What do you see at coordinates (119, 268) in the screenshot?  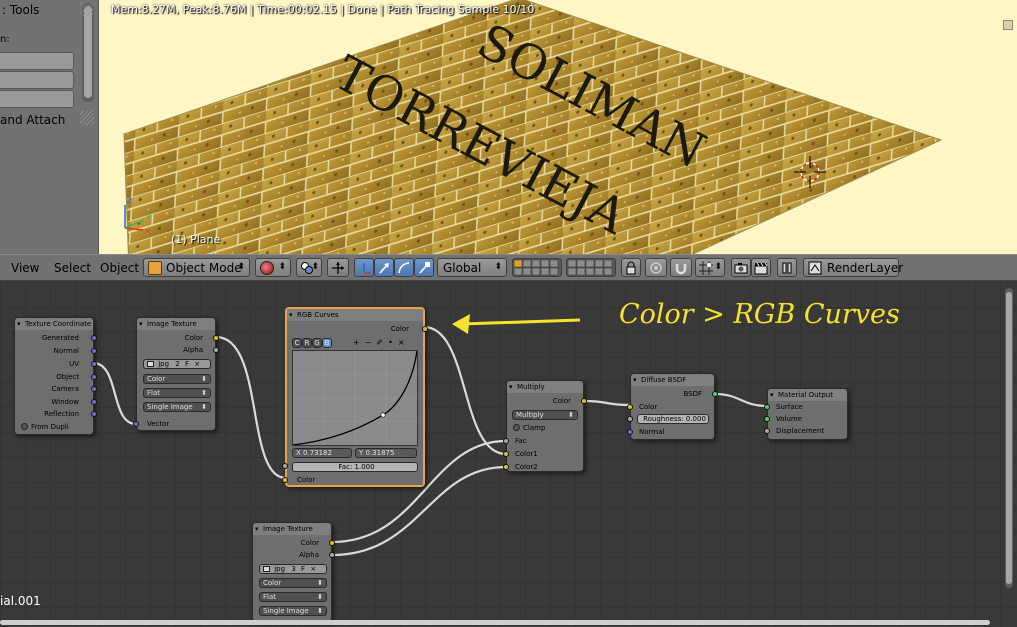 I see `menu-object: Object` at bounding box center [119, 268].